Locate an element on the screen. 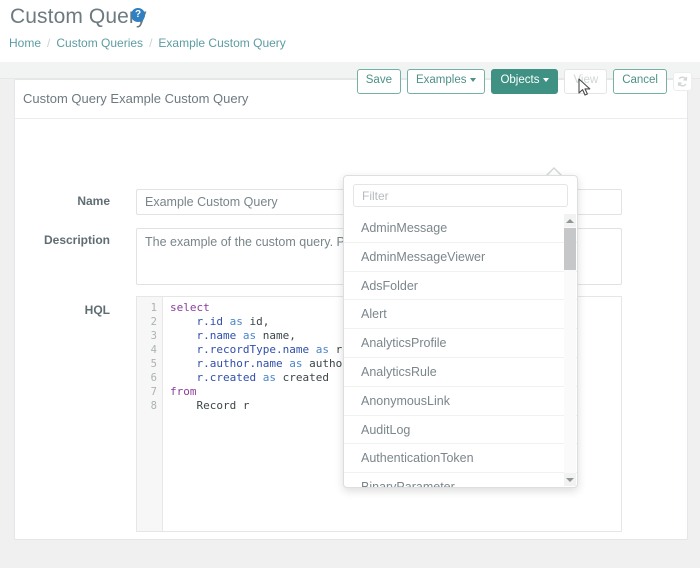 The width and height of the screenshot is (700, 568). refresh-button is located at coordinates (682, 81).